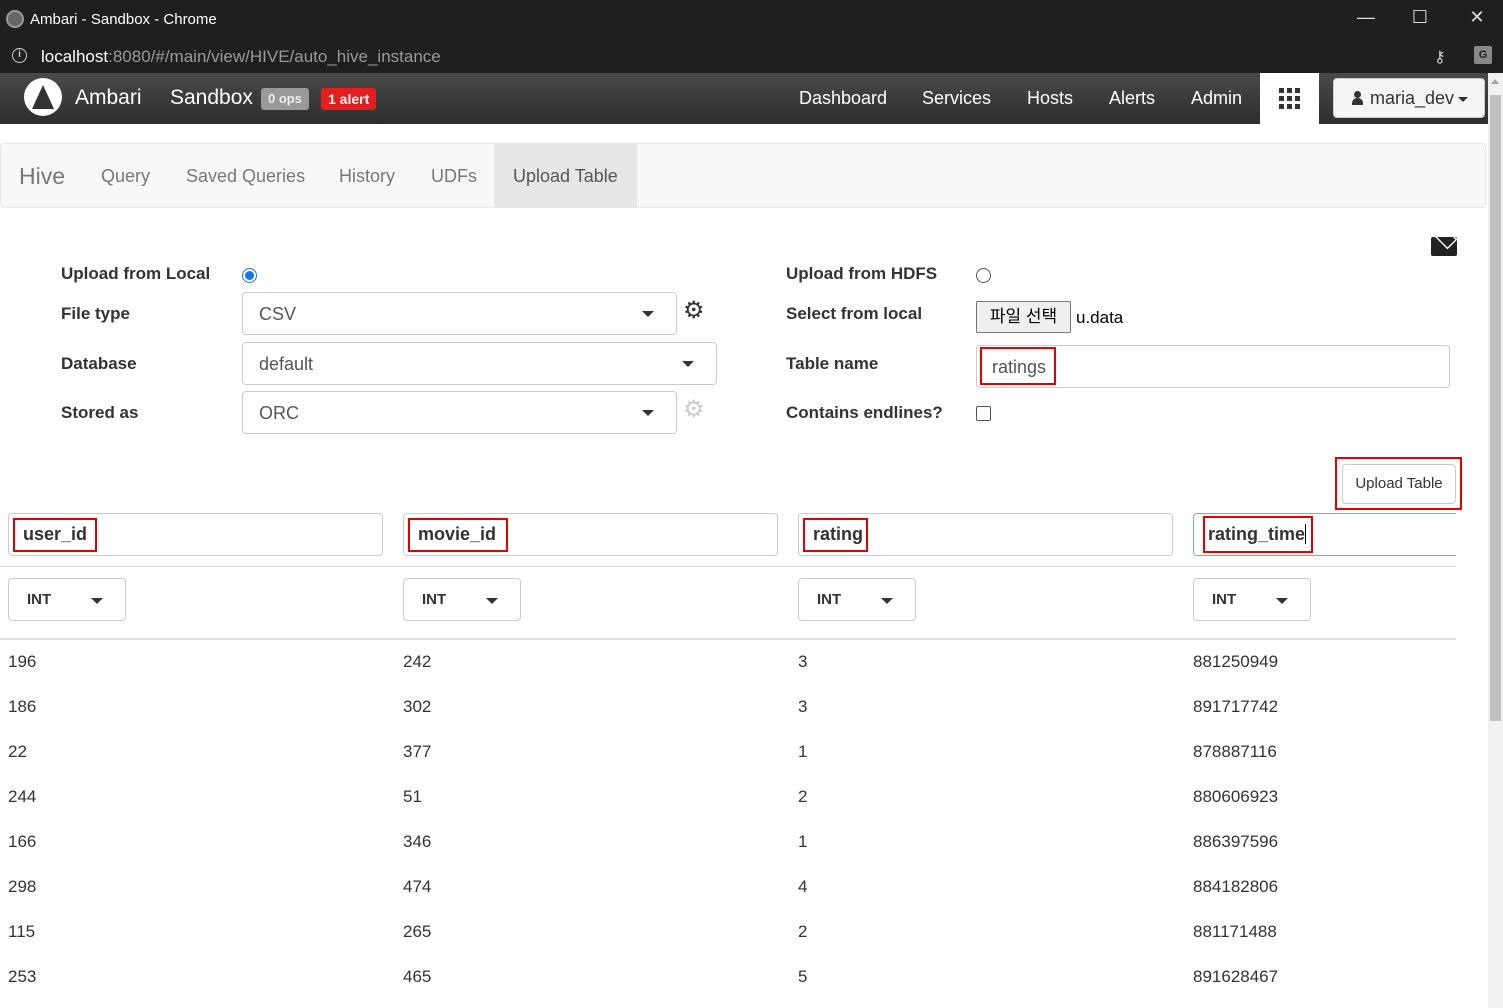 This screenshot has width=1503, height=1008. Describe the element at coordinates (367, 176) in the screenshot. I see `tab-history: History` at that location.